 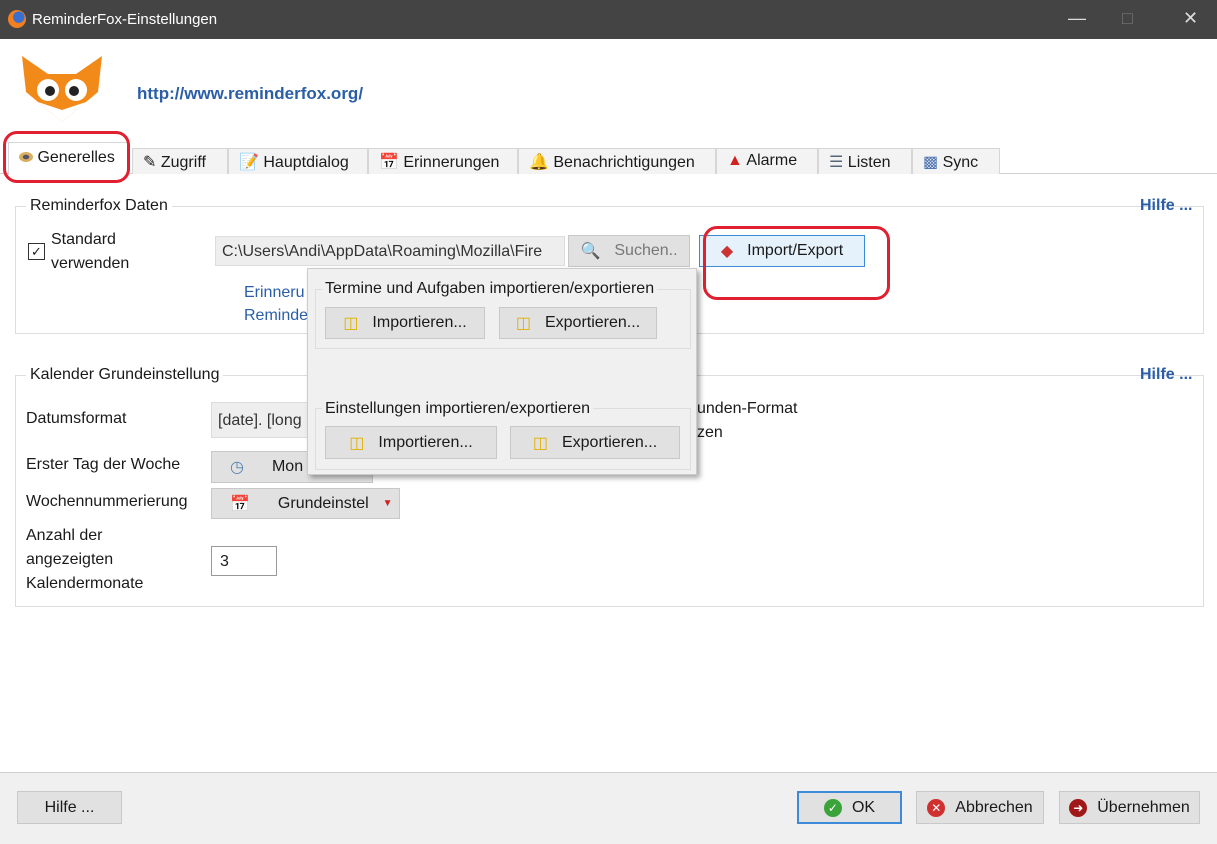 I want to click on title-bar: ReminderFox-Einstellungen — □ ✕, so click(x=608, y=19).